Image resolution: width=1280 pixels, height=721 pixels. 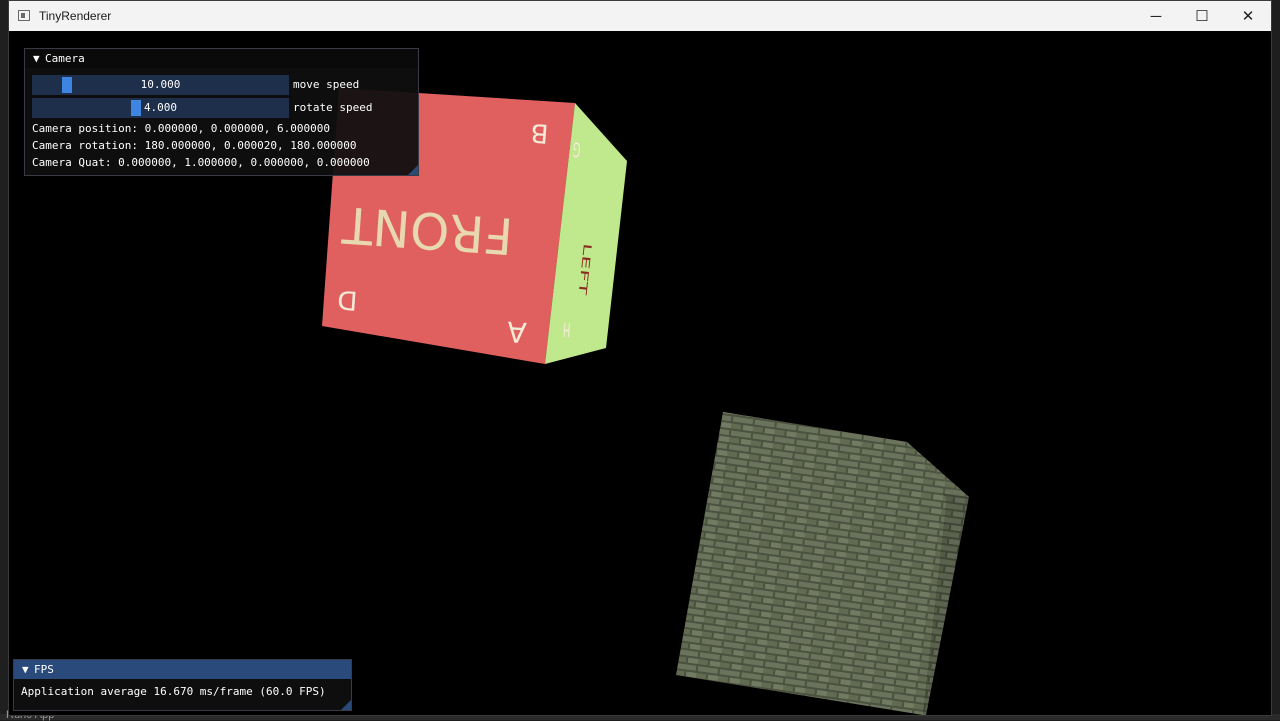 I want to click on window-title: TinyRenderer, so click(x=75, y=16).